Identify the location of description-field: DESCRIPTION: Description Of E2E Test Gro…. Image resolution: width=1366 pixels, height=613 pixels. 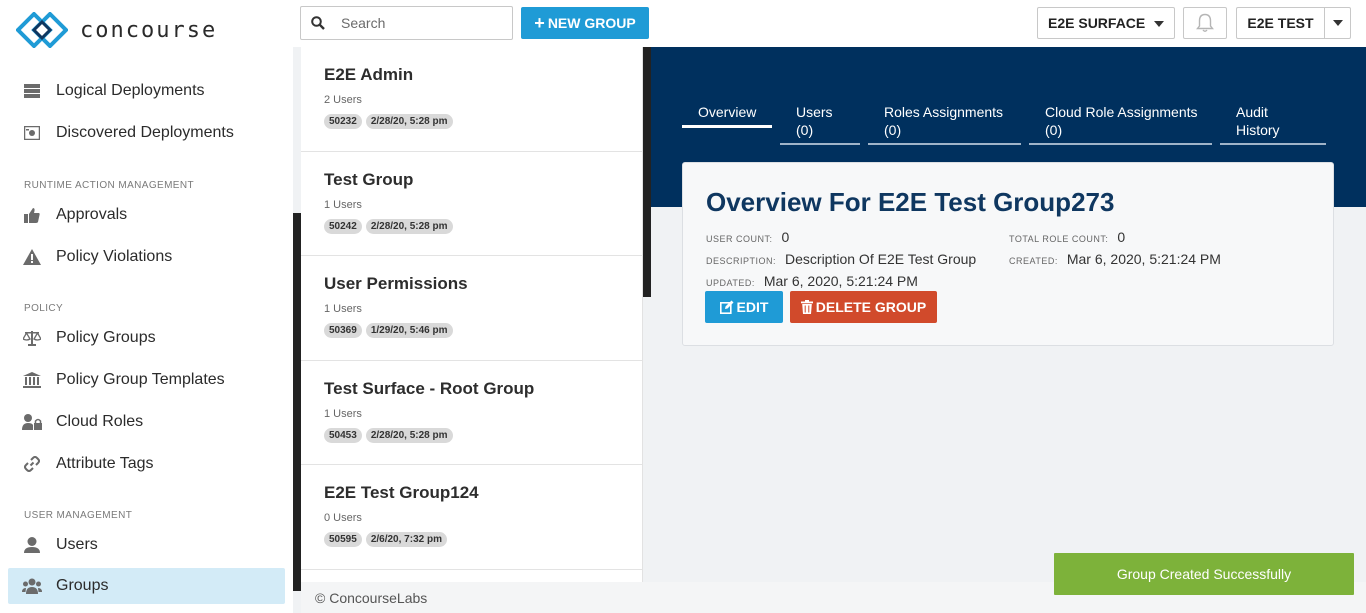
(841, 259).